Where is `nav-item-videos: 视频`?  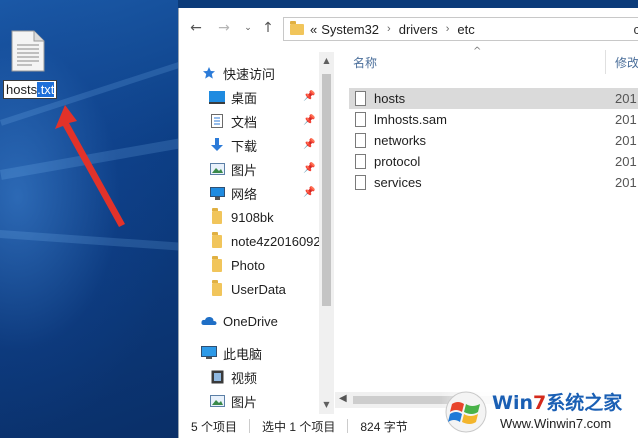 nav-item-videos: 视频 is located at coordinates (233, 377).